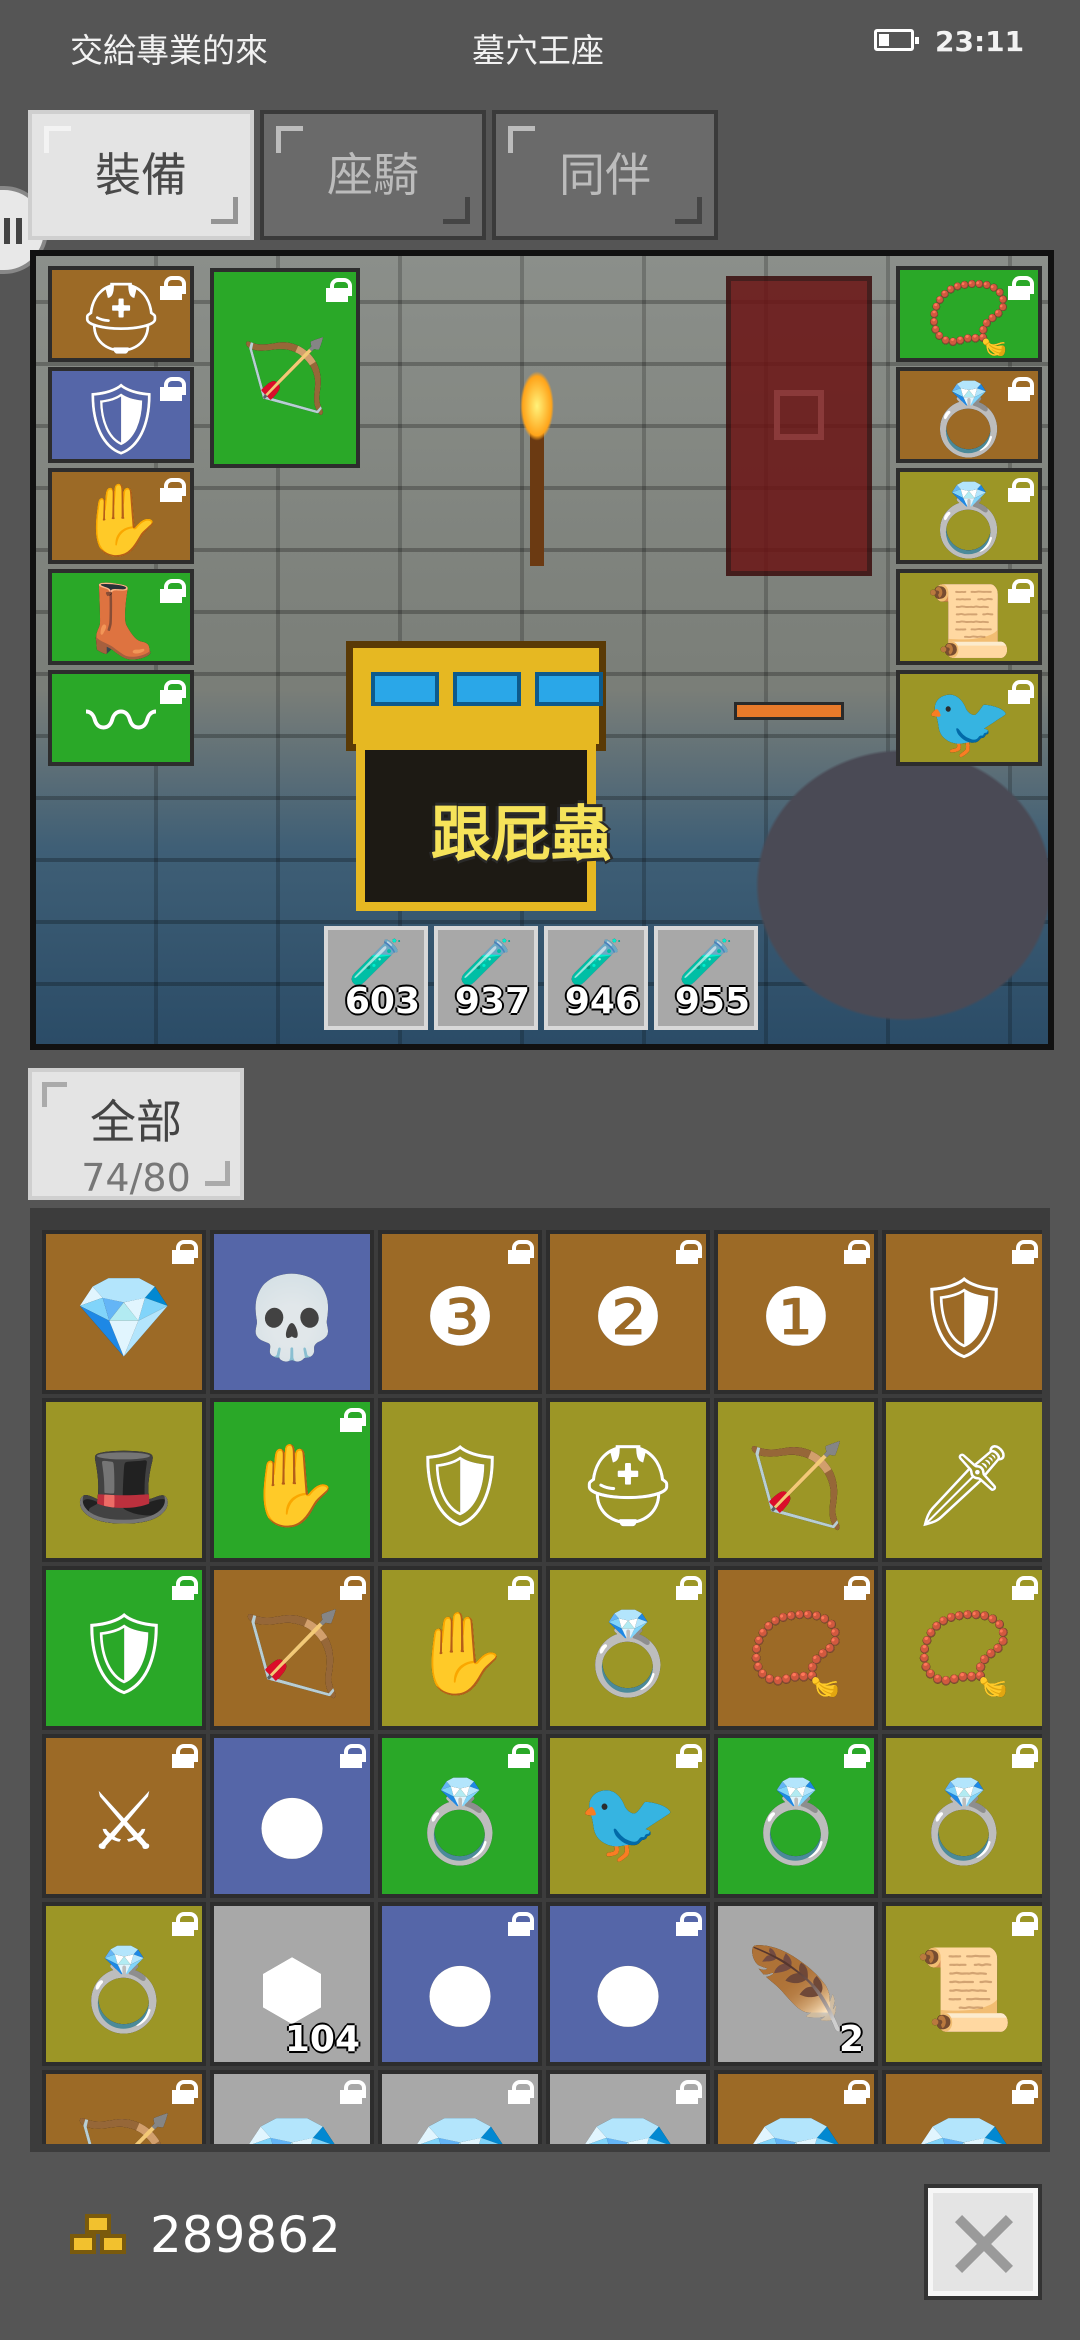 The height and width of the screenshot is (2340, 1080). What do you see at coordinates (983, 2242) in the screenshot?
I see `close-button` at bounding box center [983, 2242].